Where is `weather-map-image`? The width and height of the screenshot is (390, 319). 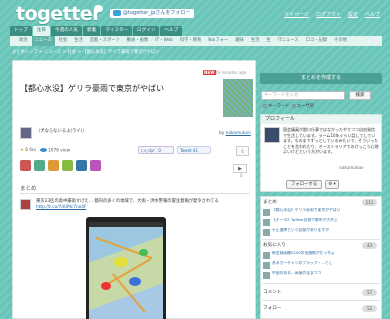 weather-map-image is located at coordinates (126, 270).